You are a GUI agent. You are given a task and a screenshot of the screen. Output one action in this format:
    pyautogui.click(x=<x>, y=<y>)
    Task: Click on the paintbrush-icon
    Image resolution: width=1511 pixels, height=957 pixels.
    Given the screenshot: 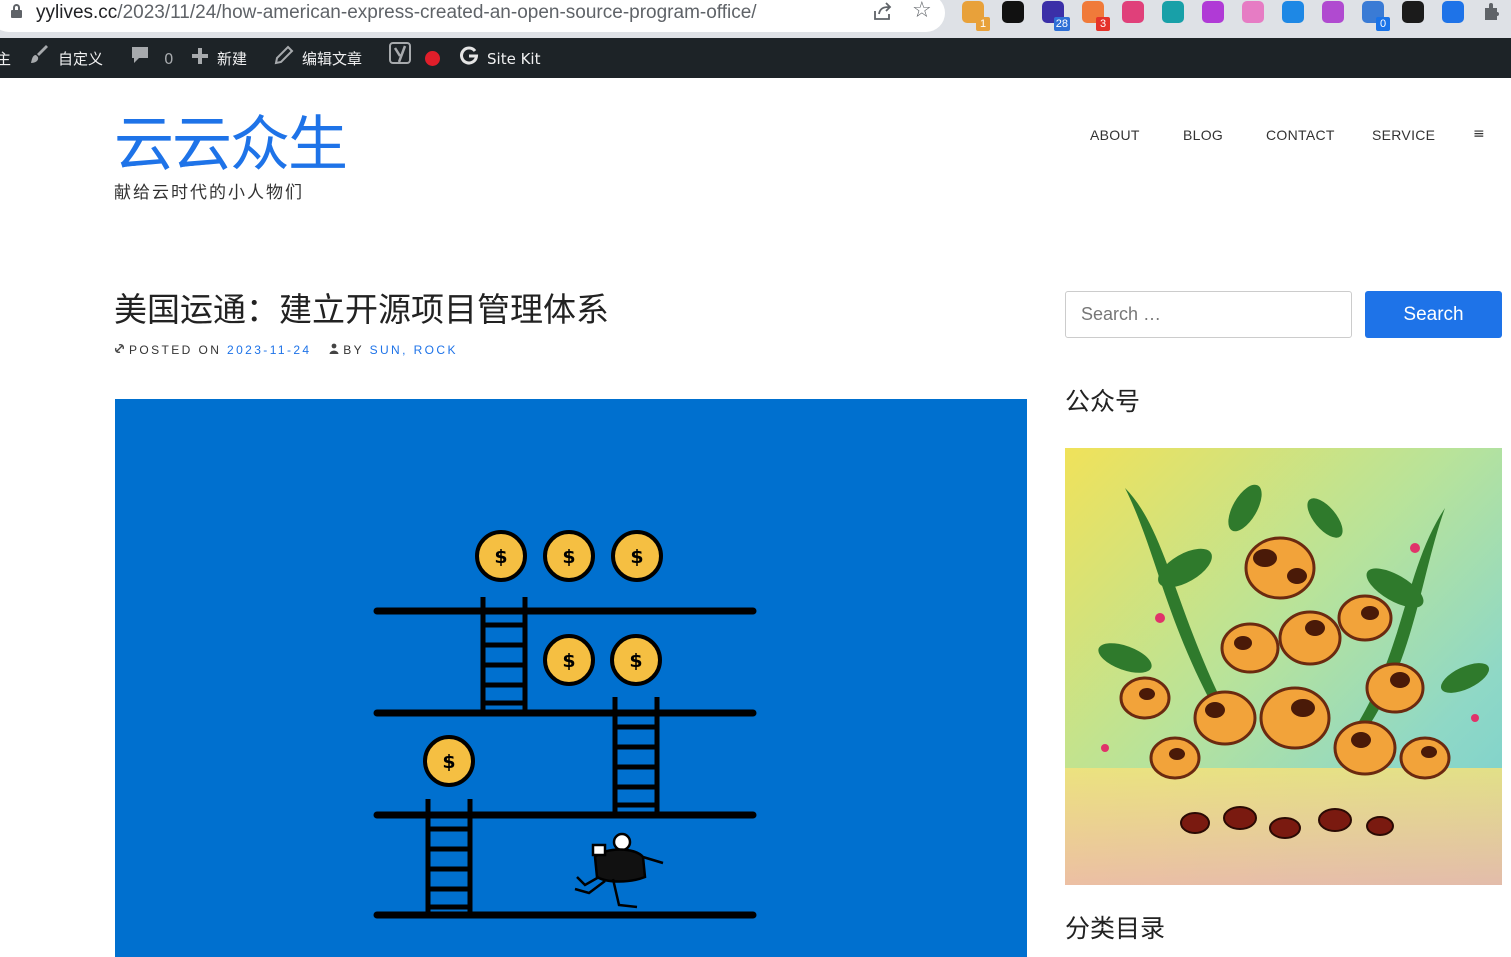 What is the action you would take?
    pyautogui.click(x=40, y=60)
    